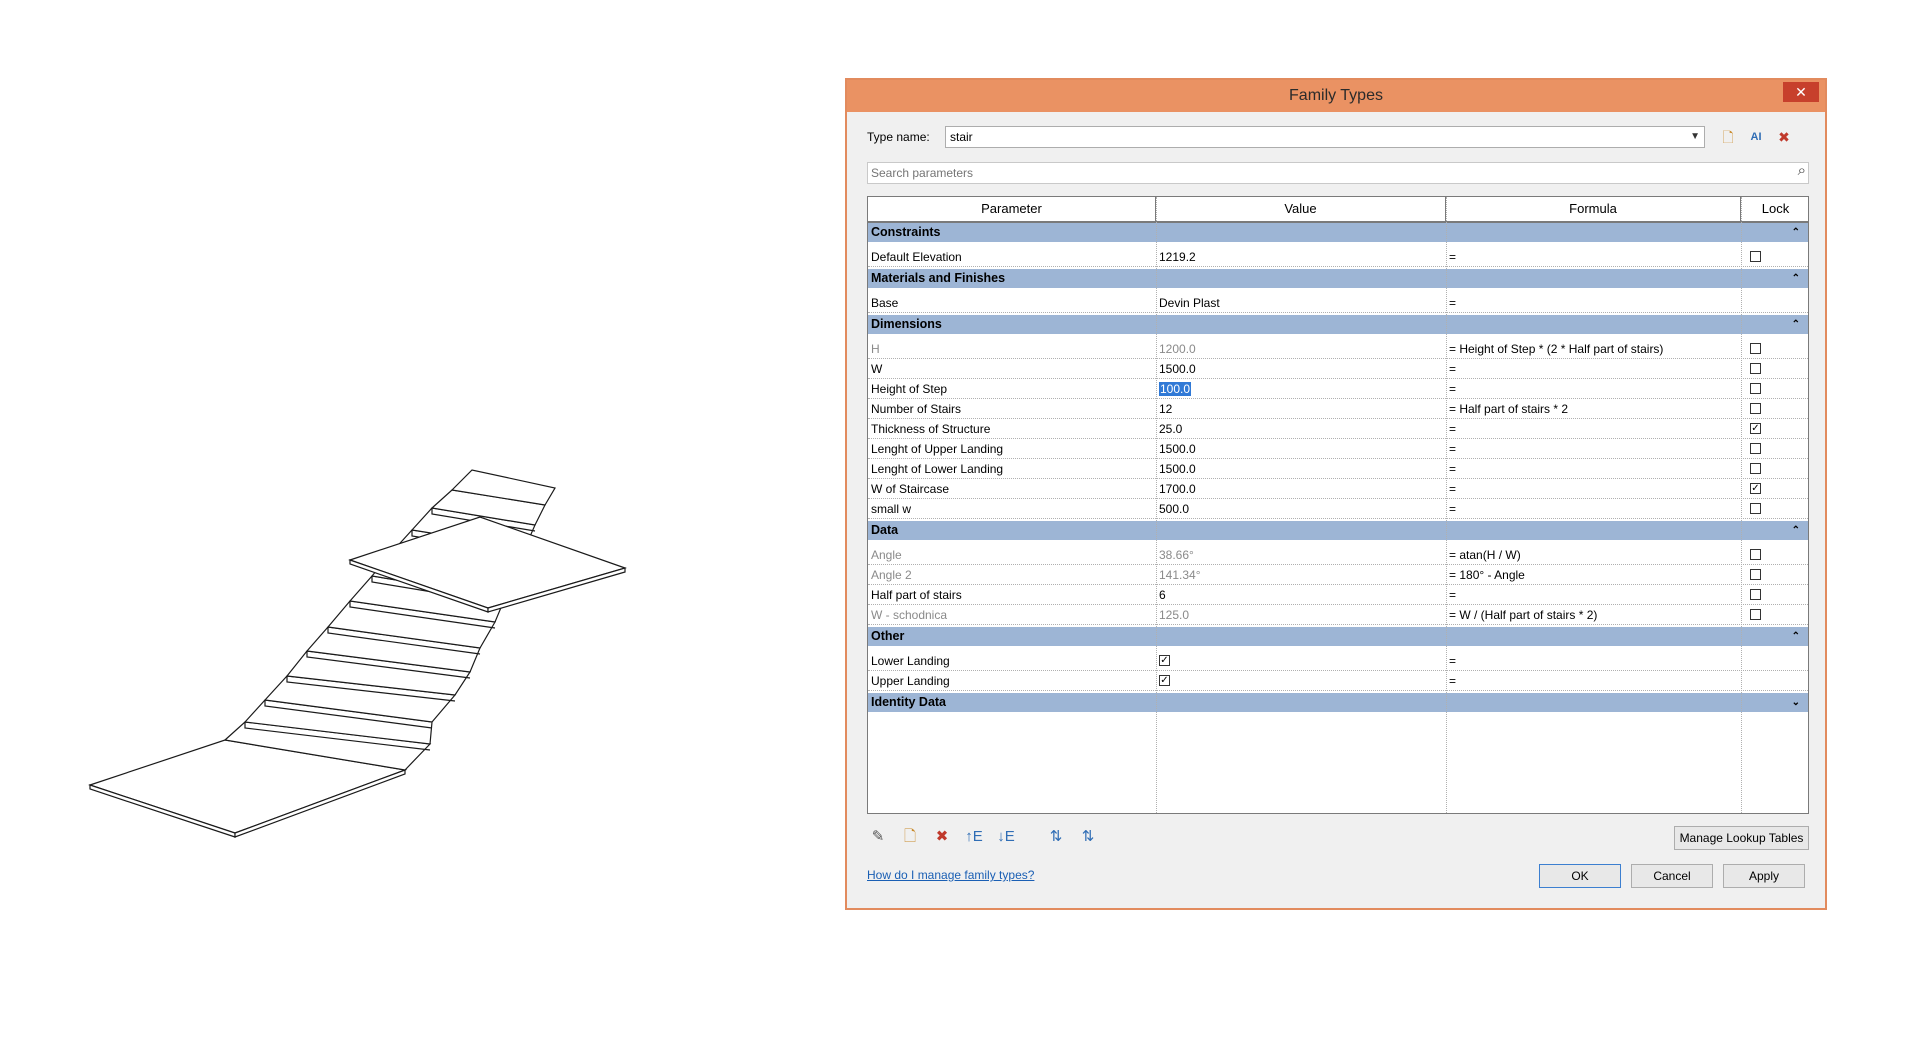  Describe the element at coordinates (1056, 837) in the screenshot. I see `sort-ascending-icon: ⇅` at that location.